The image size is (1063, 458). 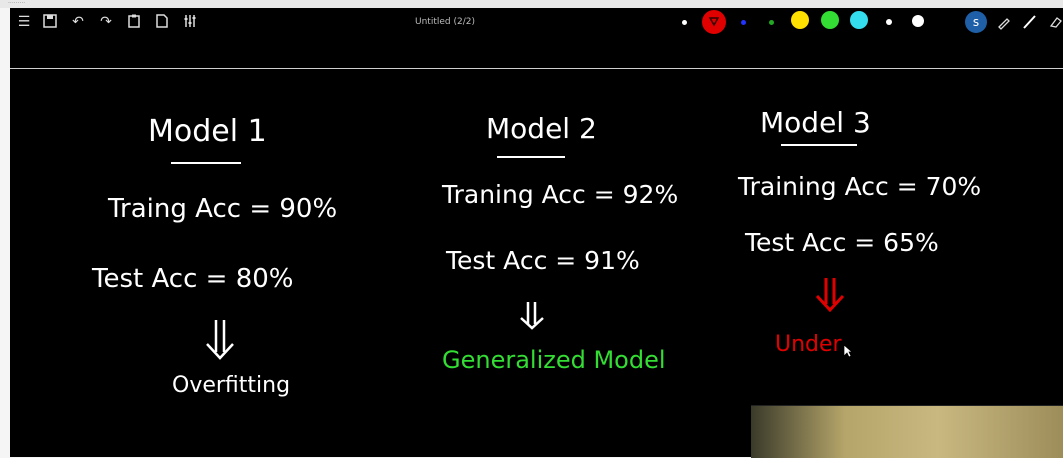 What do you see at coordinates (162, 22) in the screenshot?
I see `page-icon` at bounding box center [162, 22].